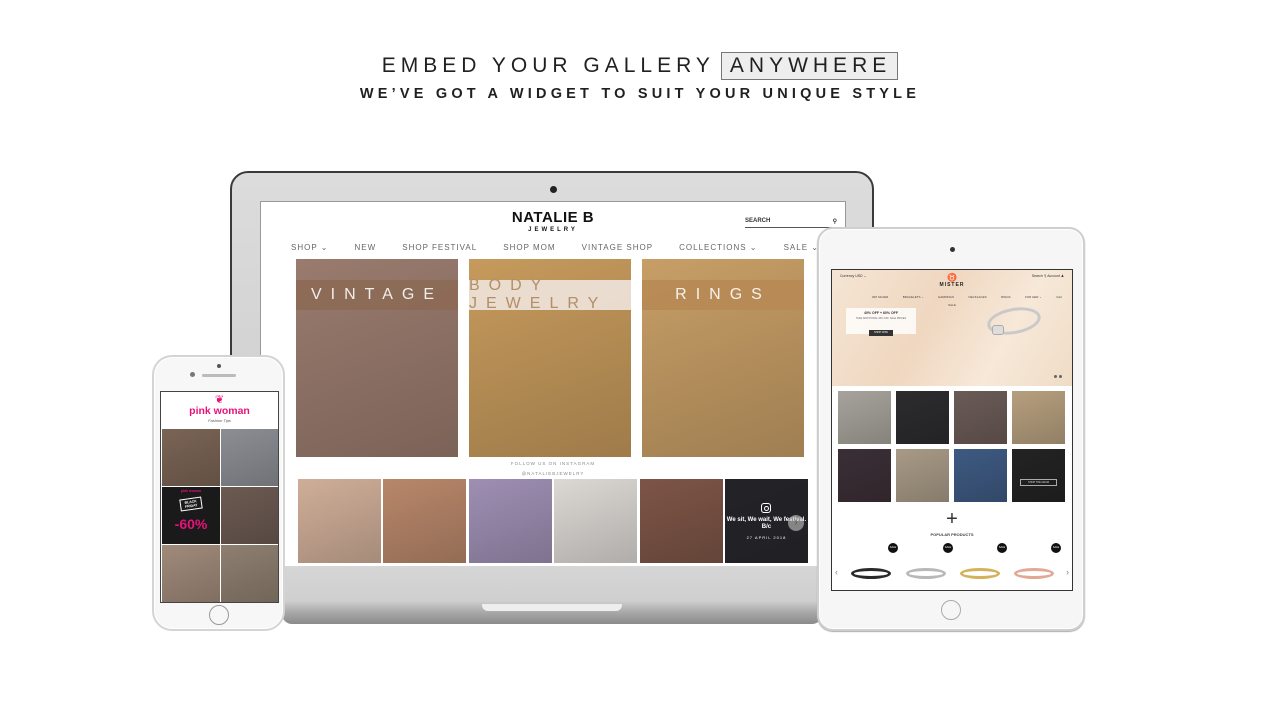  Describe the element at coordinates (998, 330) in the screenshot. I see `ring-stone` at that location.